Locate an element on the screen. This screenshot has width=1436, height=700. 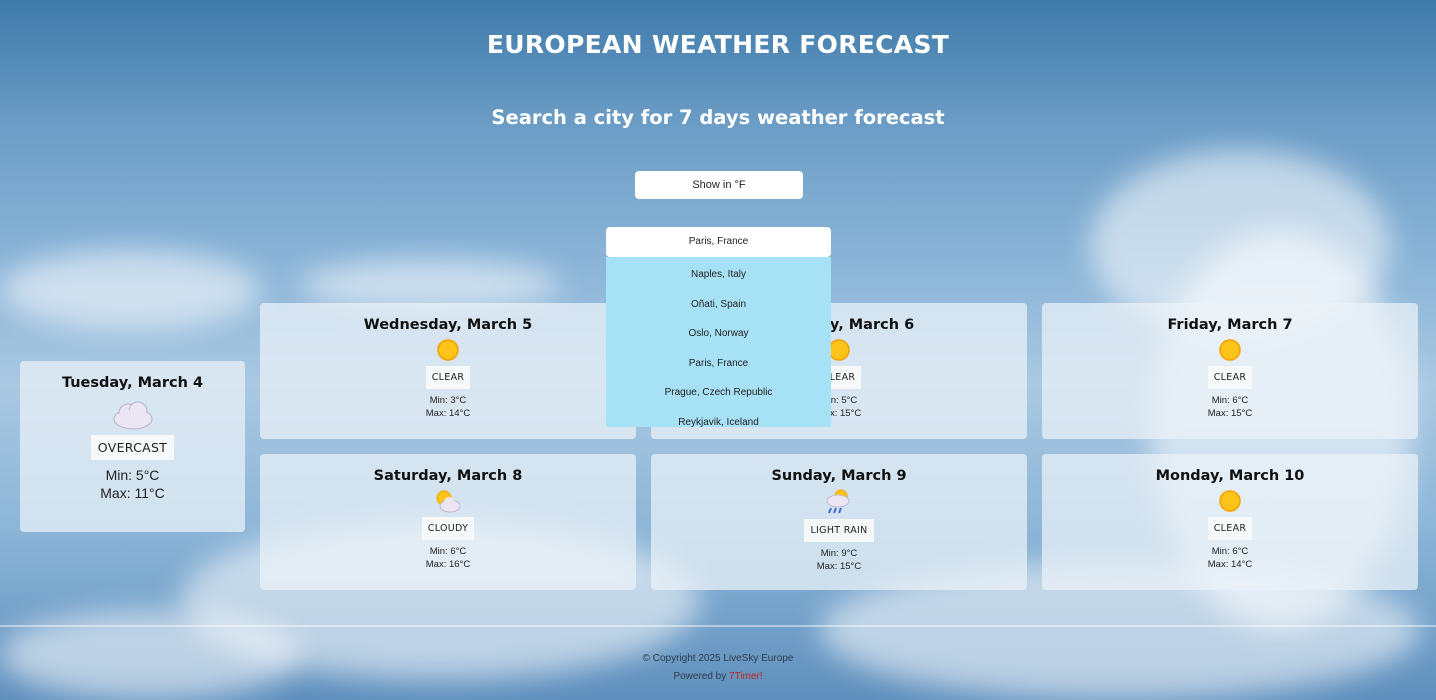
min-temp: Min: 5°C is located at coordinates (132, 475).